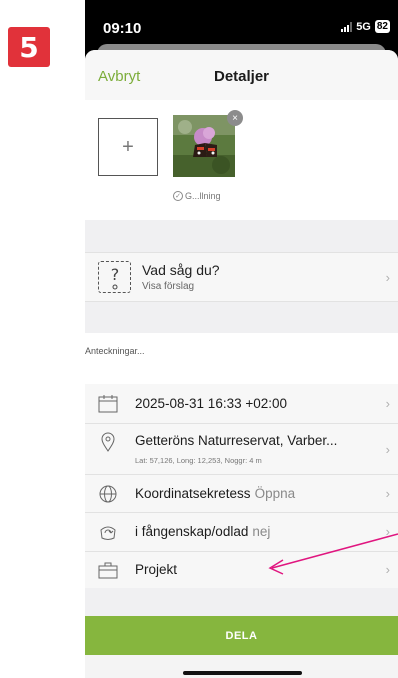 The height and width of the screenshot is (678, 398). What do you see at coordinates (241, 570) in the screenshot?
I see `project-row: Projekt ›` at bounding box center [241, 570].